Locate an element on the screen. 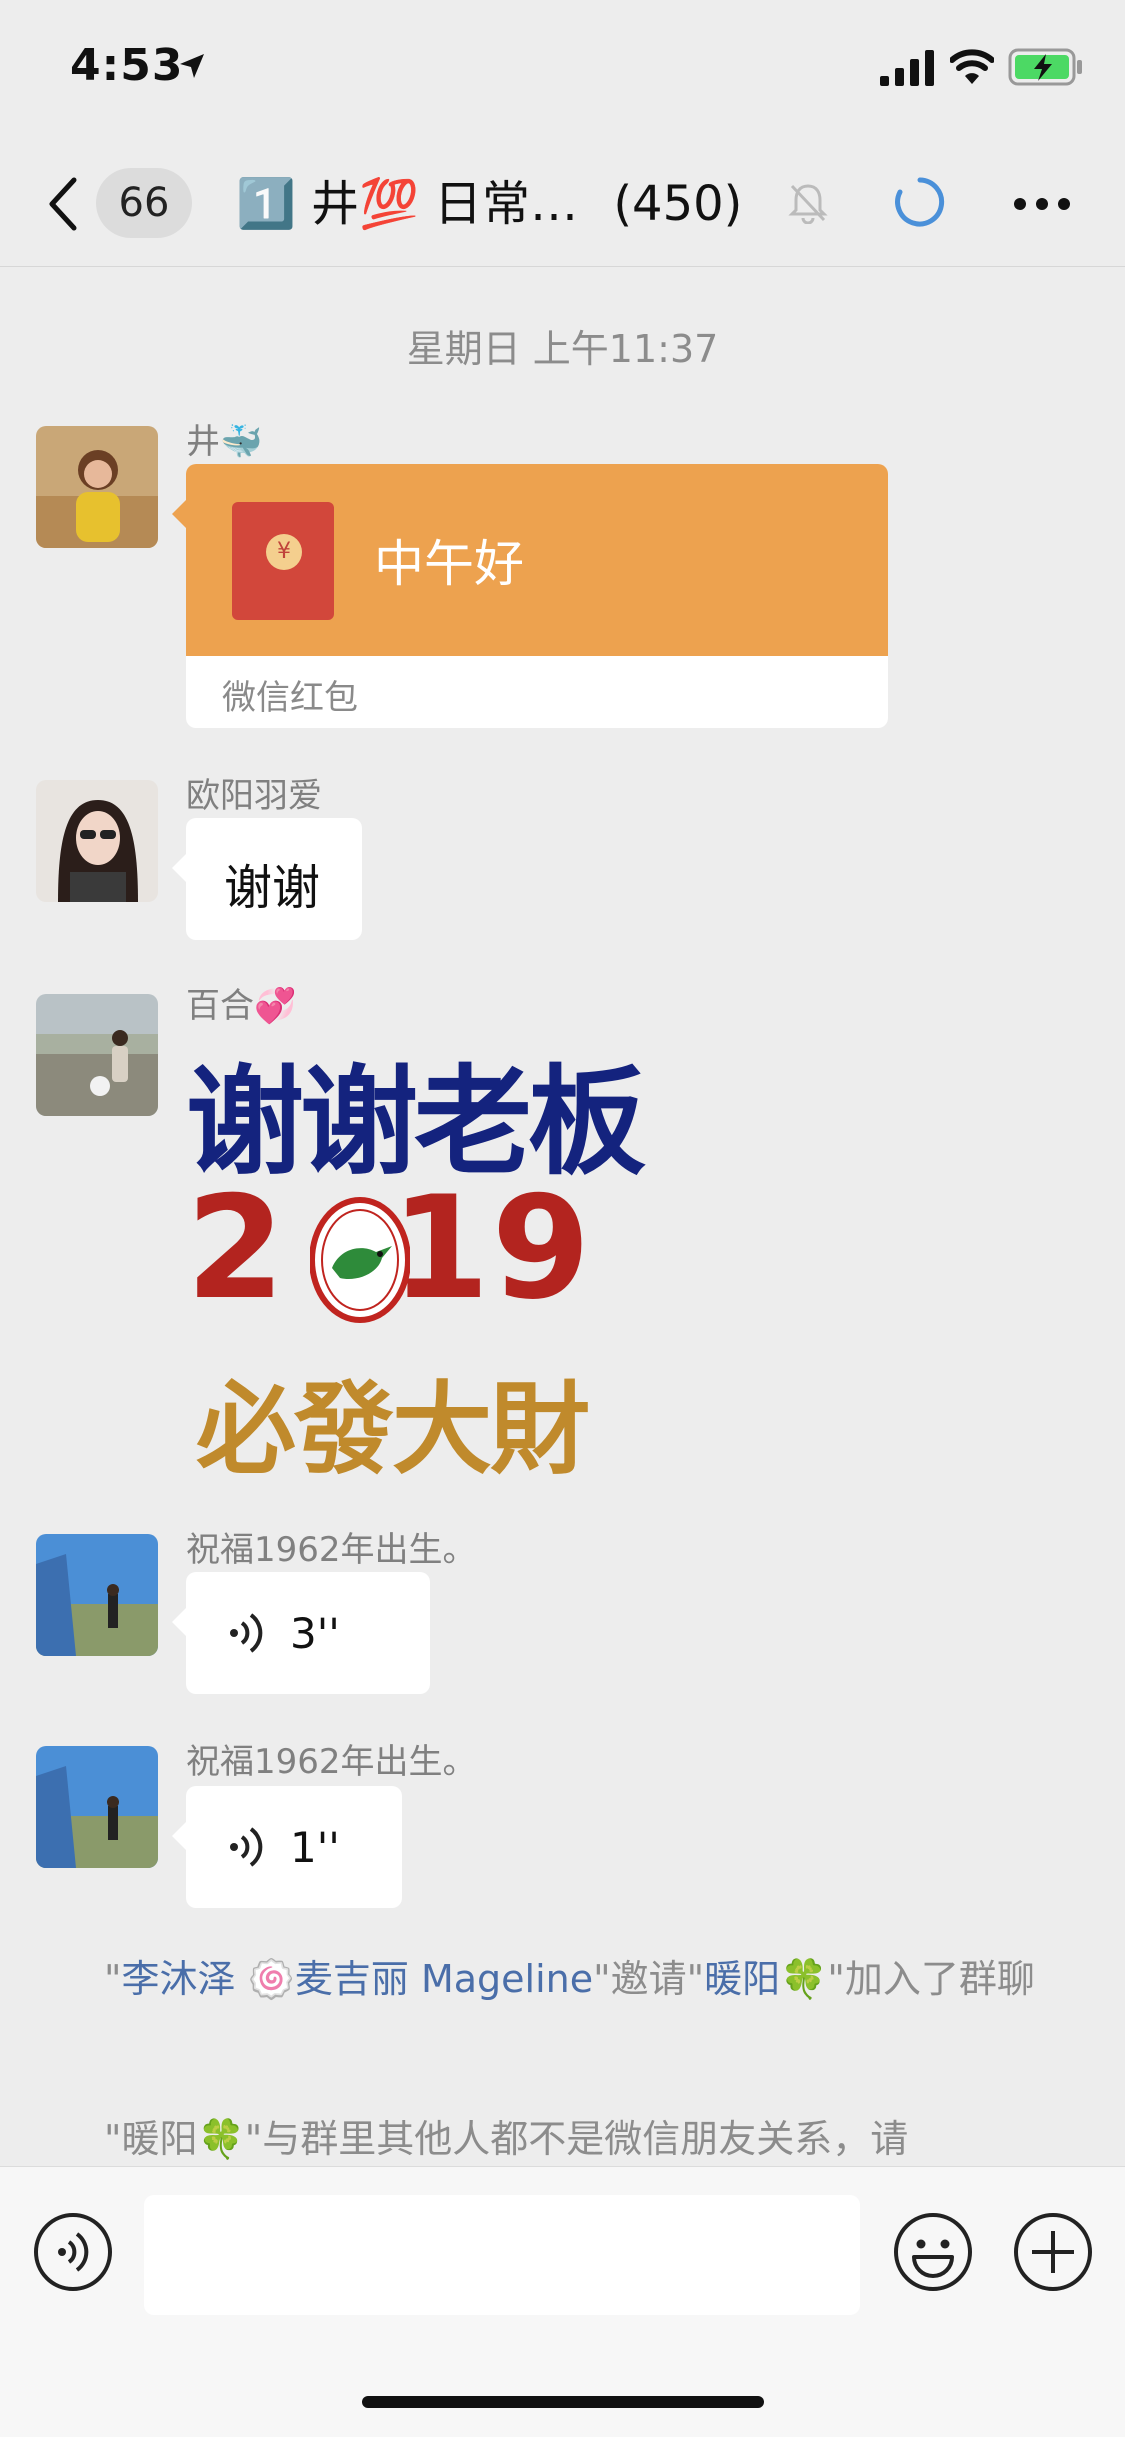 Image resolution: width=1125 pixels, height=2437 pixels. red-packet-label: 微信红包 is located at coordinates (290, 698).